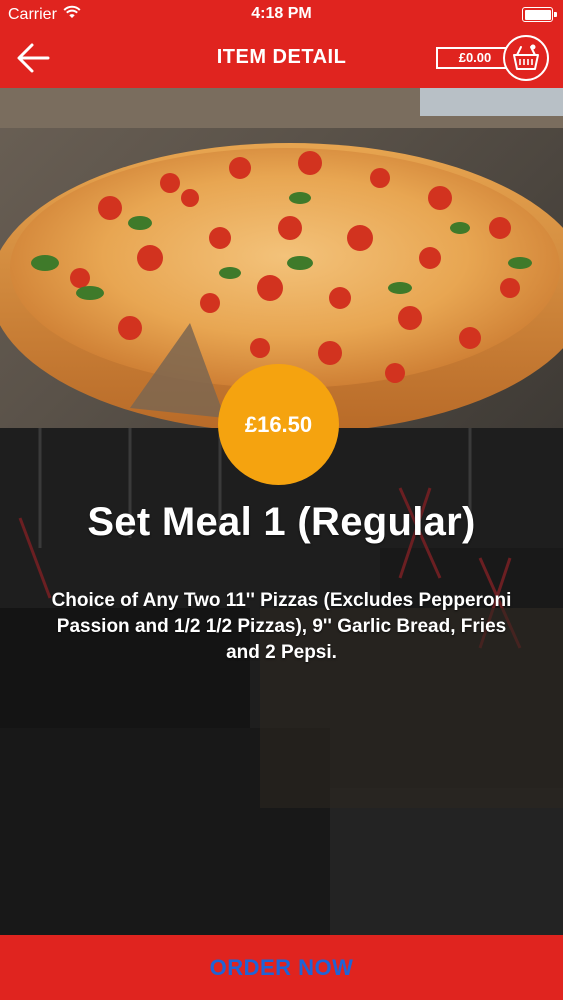 The width and height of the screenshot is (563, 1000). I want to click on cart-button: £0.00, so click(492, 58).